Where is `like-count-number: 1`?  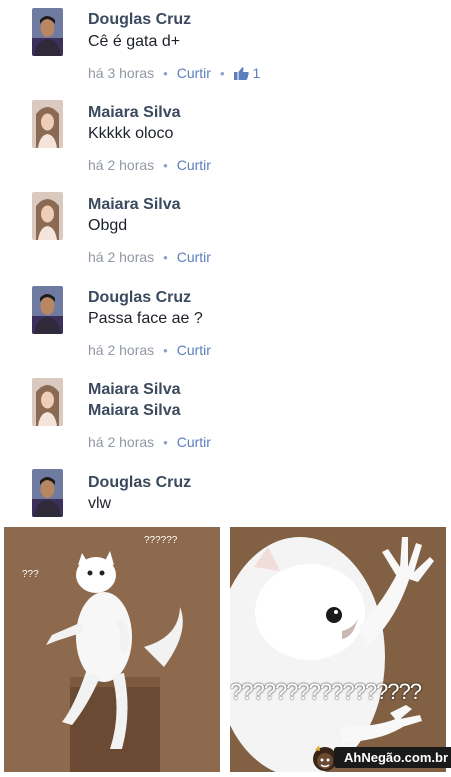 like-count-number: 1 is located at coordinates (256, 73).